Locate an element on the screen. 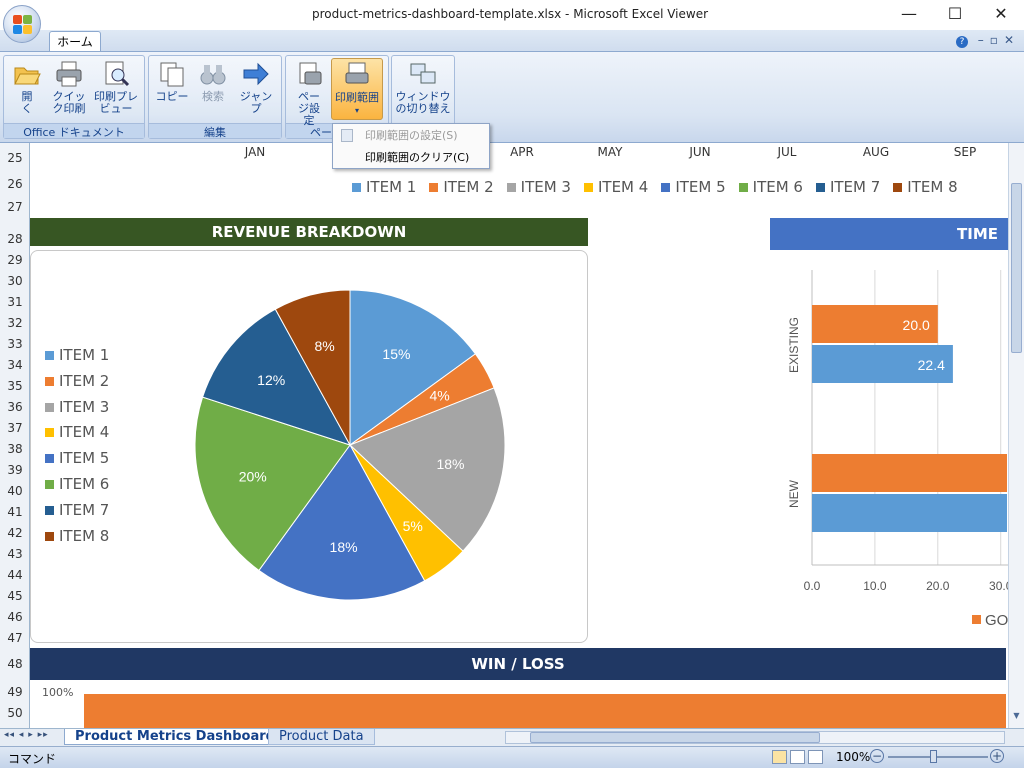  row-number: 30 is located at coordinates (15, 281).